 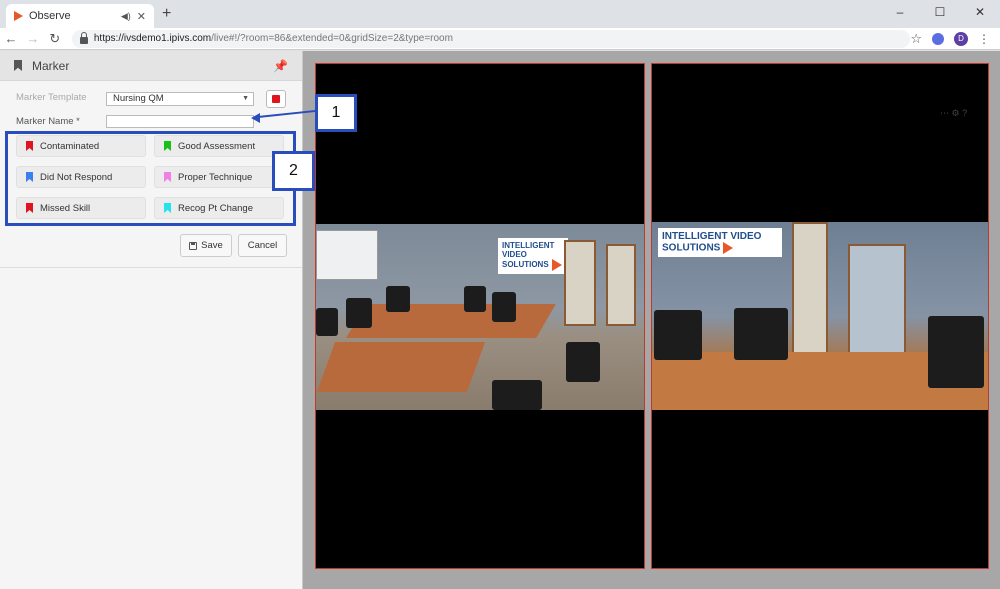 I want to click on bookmark-icon, so click(x=18, y=65).